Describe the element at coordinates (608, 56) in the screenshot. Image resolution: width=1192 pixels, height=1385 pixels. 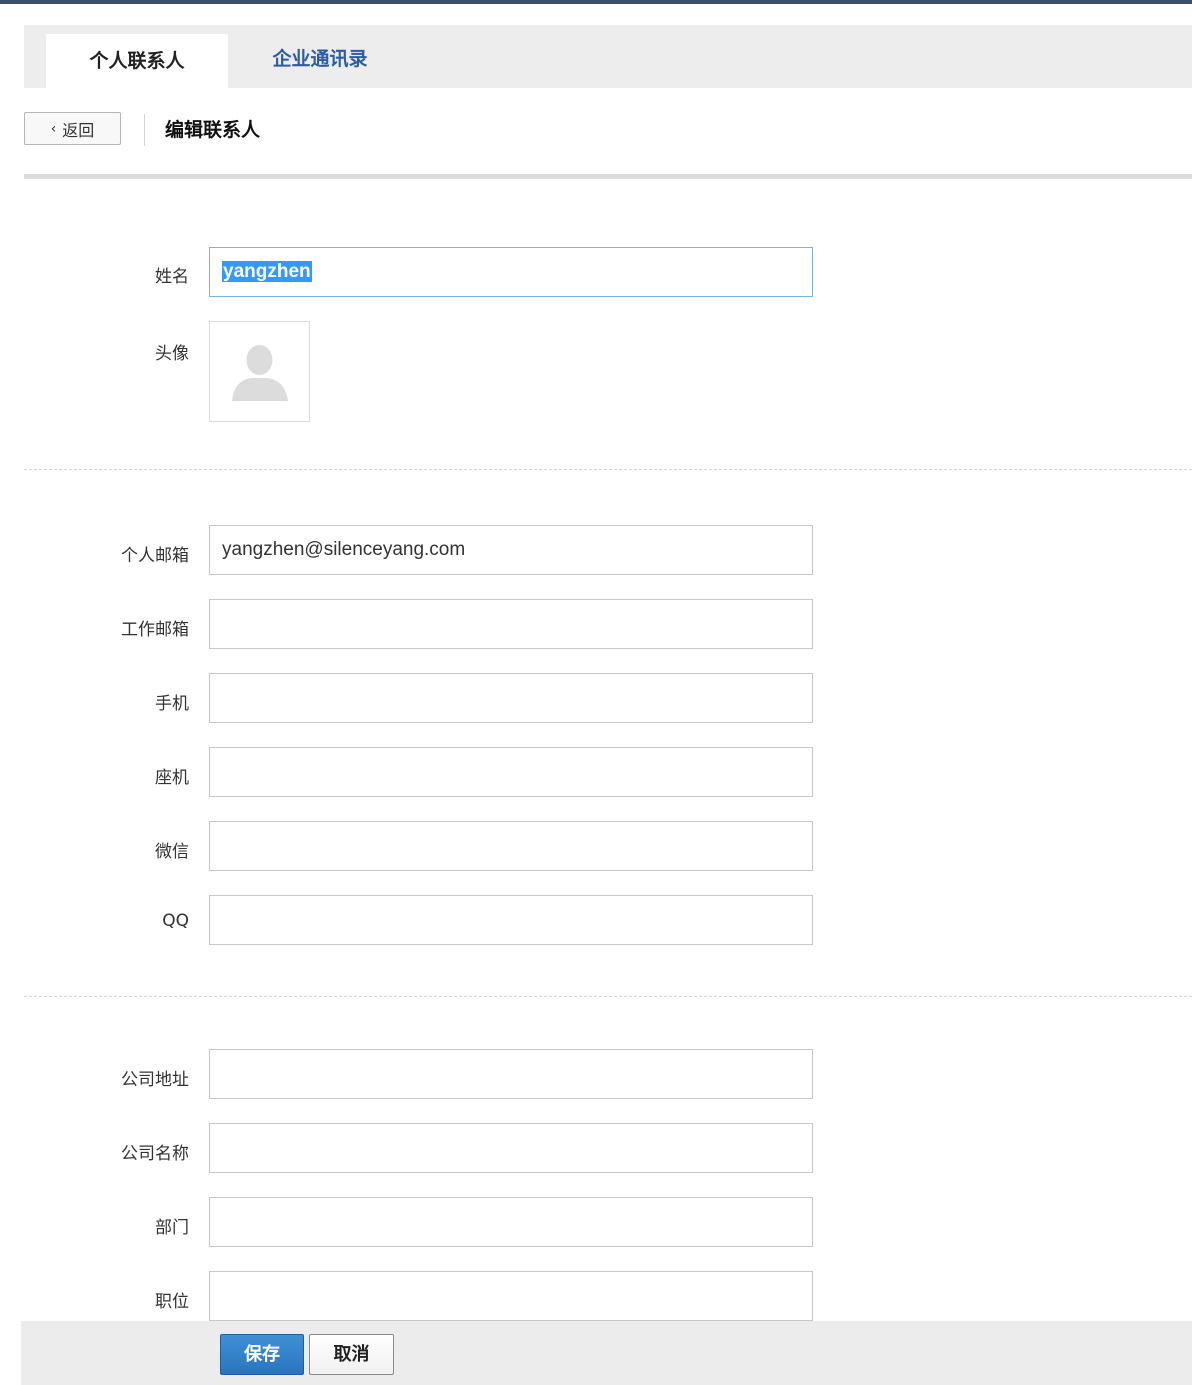
I see `tab-bar: 个人联系人 企业通讯录` at that location.